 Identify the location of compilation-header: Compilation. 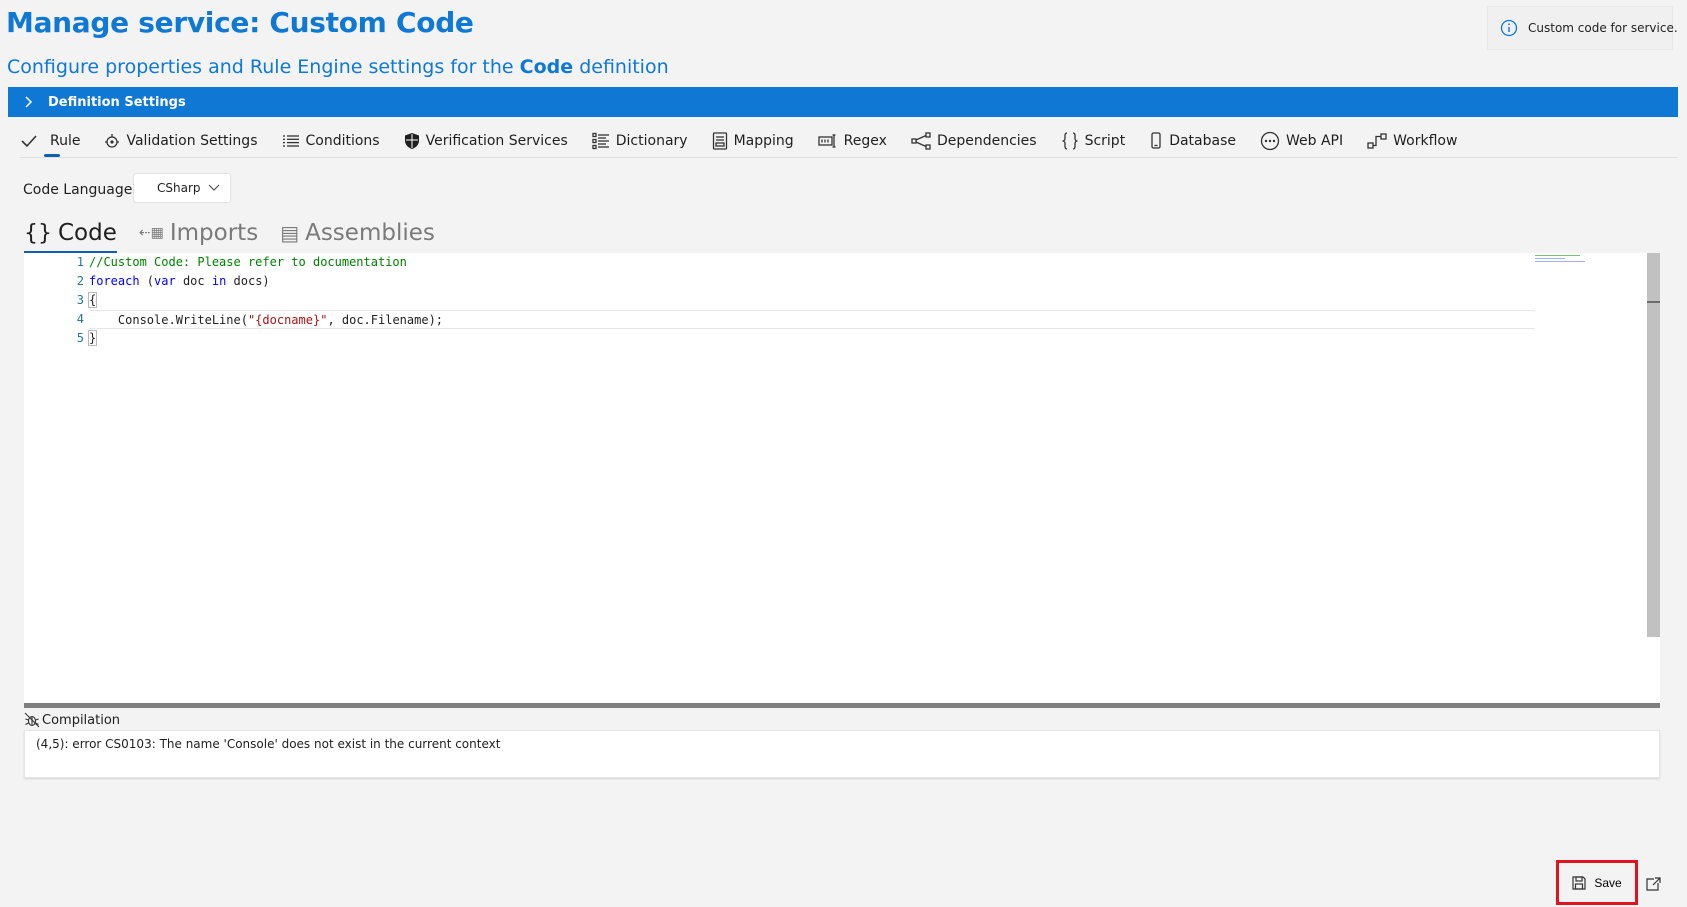
(72, 720).